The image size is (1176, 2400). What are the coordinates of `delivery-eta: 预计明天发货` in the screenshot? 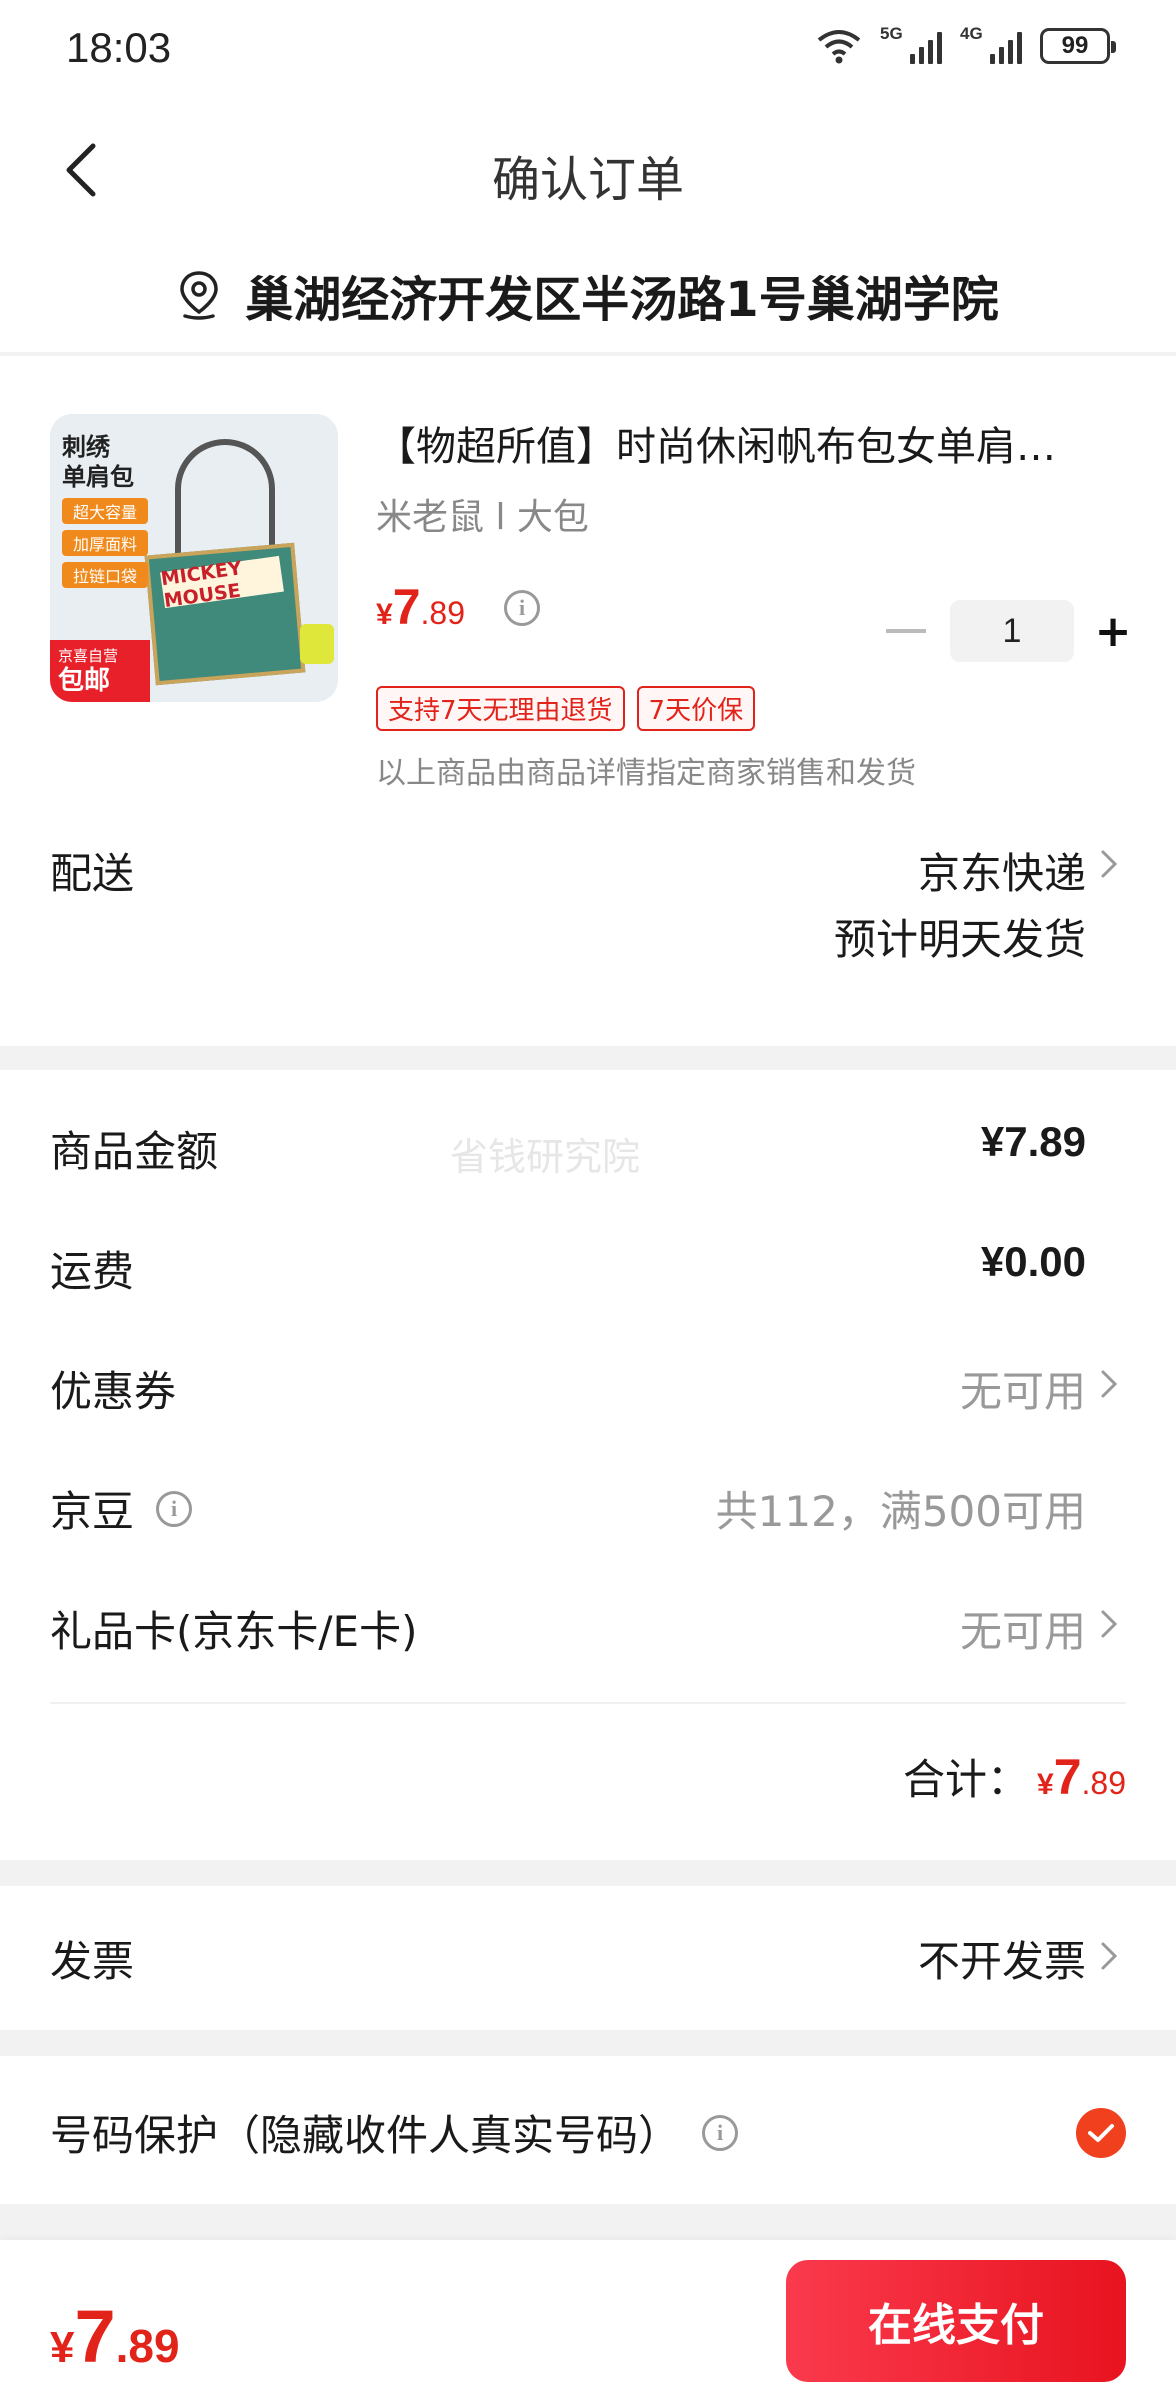 It's located at (959, 939).